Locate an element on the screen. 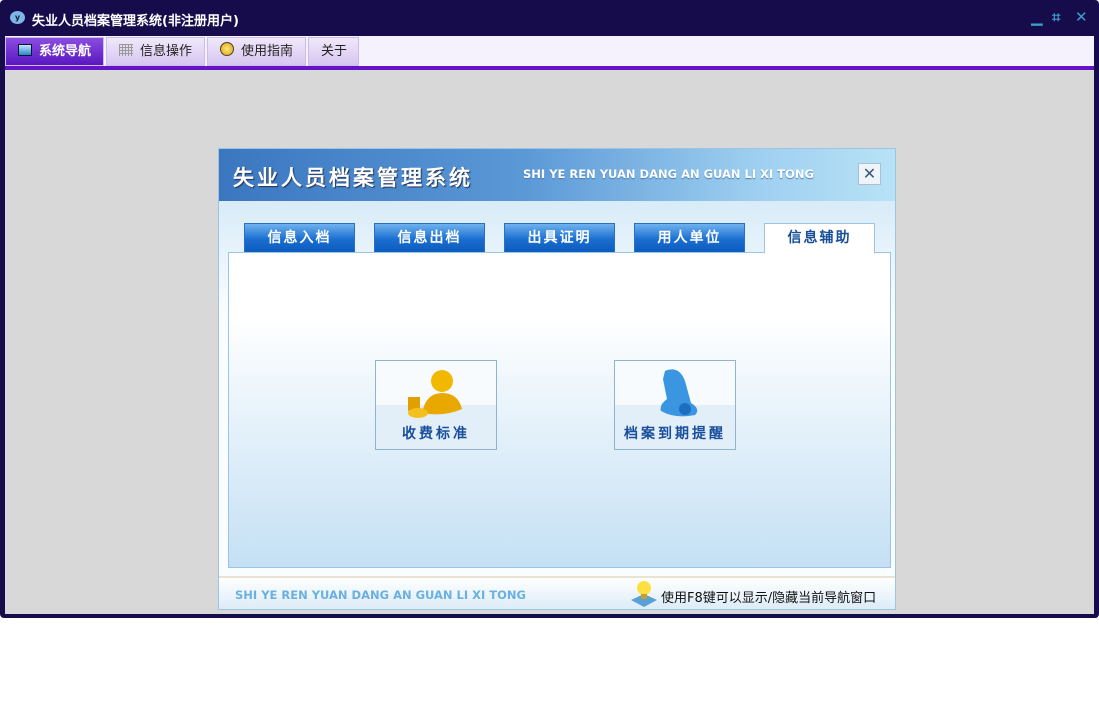 Image resolution: width=1099 pixels, height=723 pixels. menu-tab-navigation: 系统导航 is located at coordinates (54, 51).